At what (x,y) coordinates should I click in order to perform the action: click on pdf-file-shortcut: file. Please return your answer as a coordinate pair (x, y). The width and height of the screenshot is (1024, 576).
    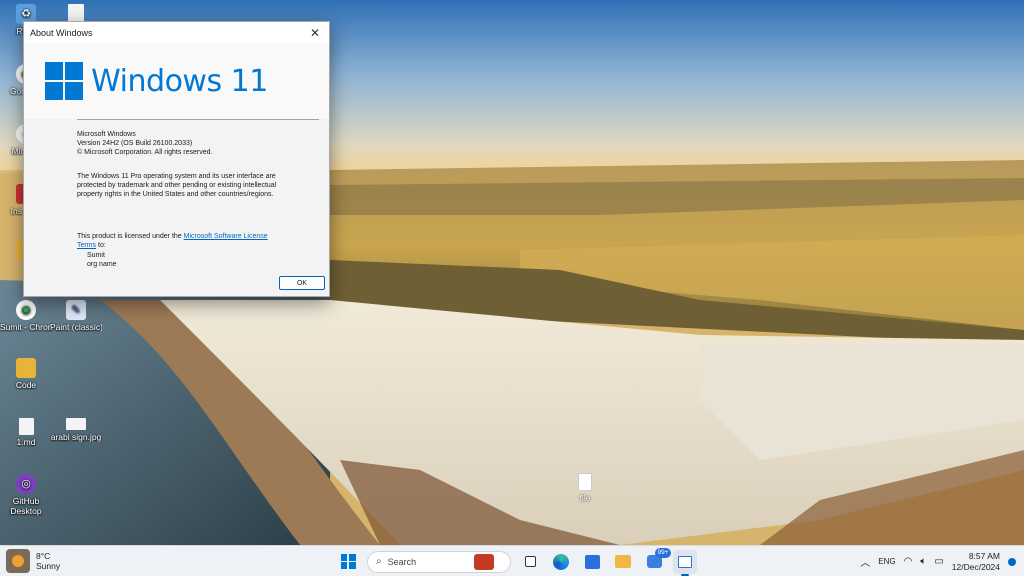
    Looking at the image, I should click on (585, 488).